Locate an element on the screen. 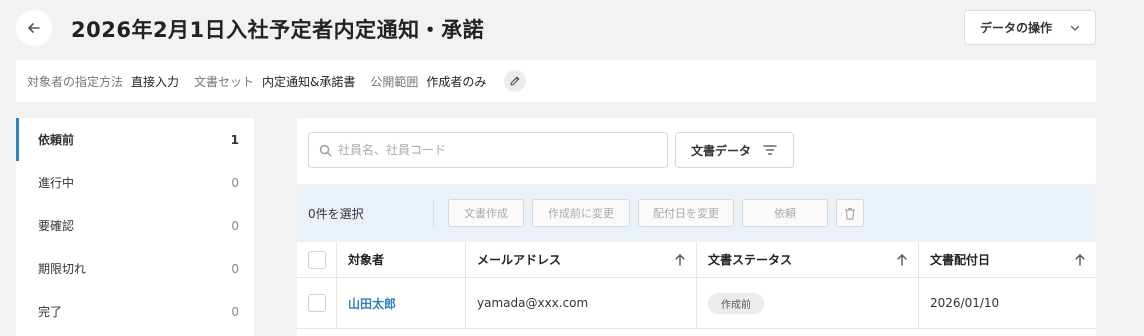 This screenshot has width=1144, height=336. cell-email: yamada@xxx.com is located at coordinates (581, 303).